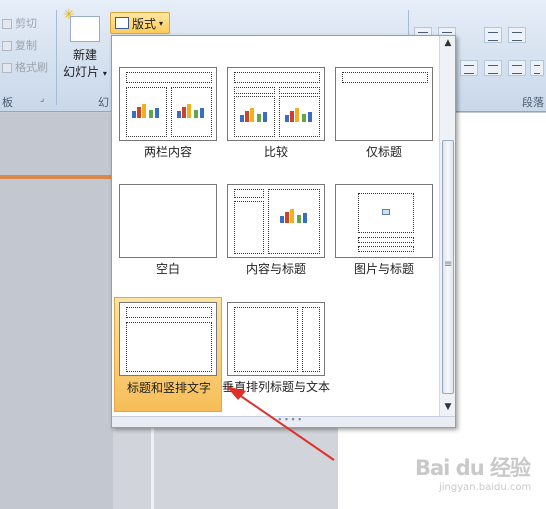 Image resolution: width=546 pixels, height=509 pixels. Describe the element at coordinates (448, 267) in the screenshot. I see `scroll-thumb` at that location.